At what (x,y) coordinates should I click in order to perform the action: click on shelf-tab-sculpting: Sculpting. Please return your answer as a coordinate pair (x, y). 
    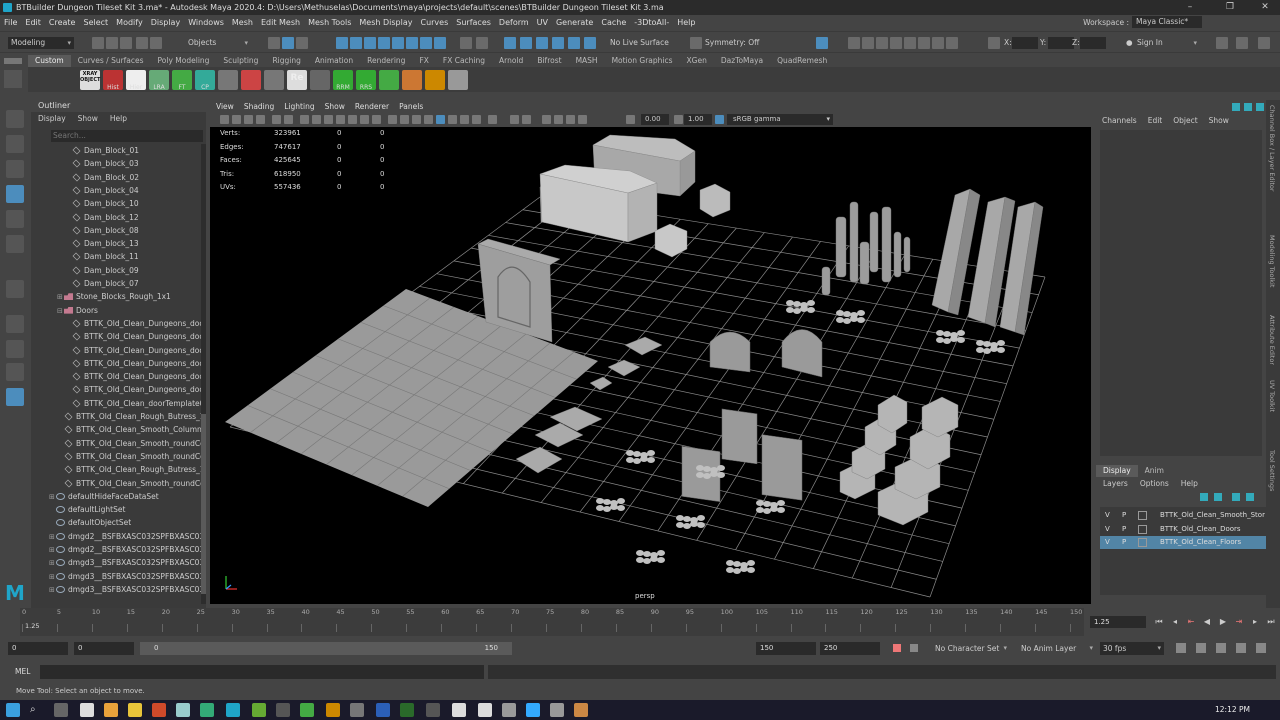
    Looking at the image, I should click on (240, 61).